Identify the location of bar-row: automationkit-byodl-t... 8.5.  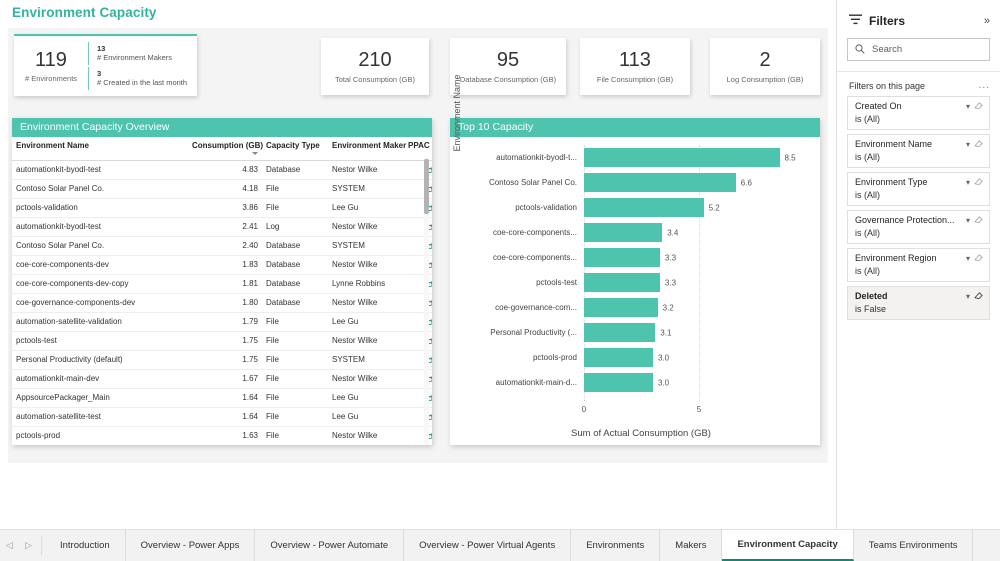
(641, 157).